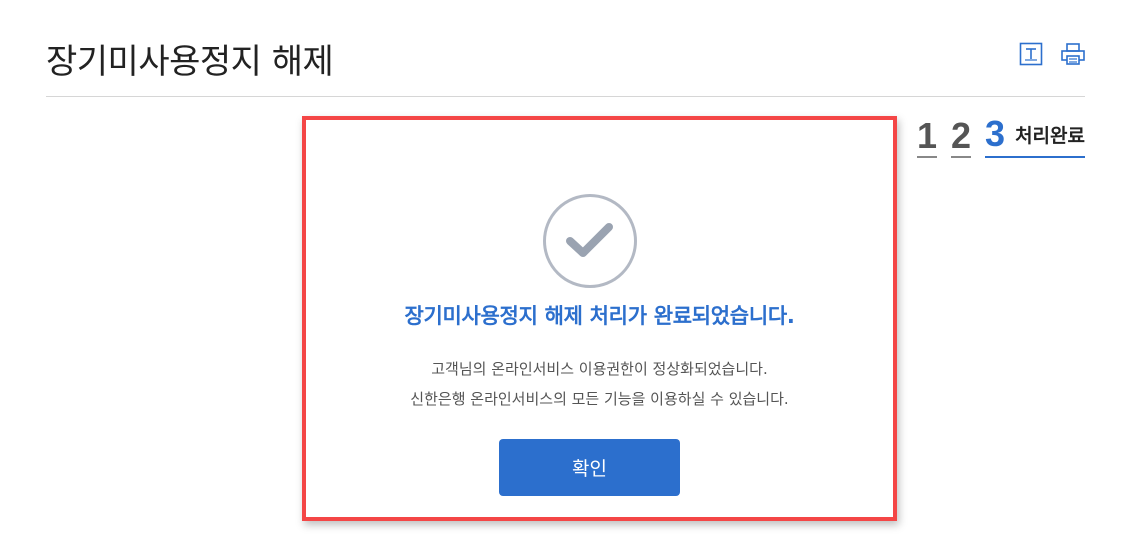 Image resolution: width=1127 pixels, height=553 pixels. Describe the element at coordinates (961, 136) in the screenshot. I see `step-2: 2` at that location.